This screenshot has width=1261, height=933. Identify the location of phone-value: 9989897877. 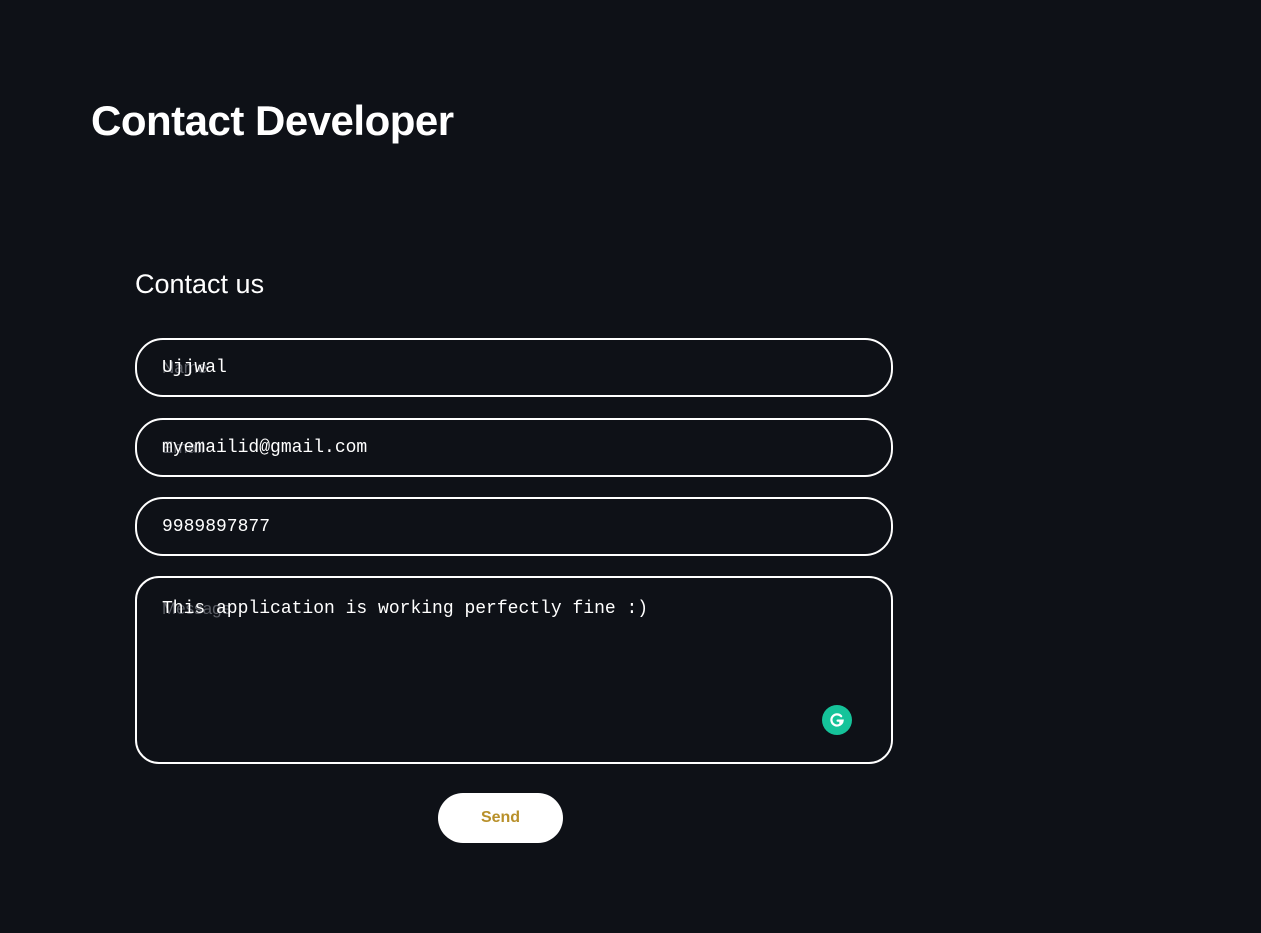
(216, 526).